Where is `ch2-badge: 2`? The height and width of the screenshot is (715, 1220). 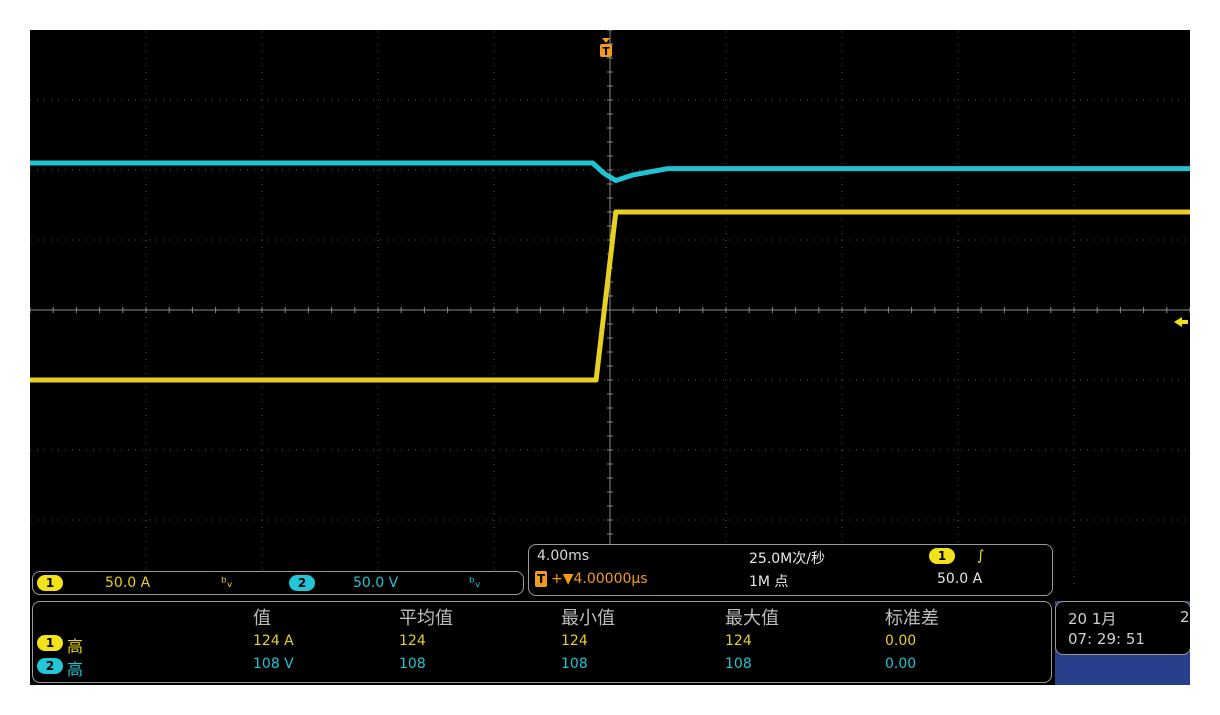 ch2-badge: 2 is located at coordinates (302, 583).